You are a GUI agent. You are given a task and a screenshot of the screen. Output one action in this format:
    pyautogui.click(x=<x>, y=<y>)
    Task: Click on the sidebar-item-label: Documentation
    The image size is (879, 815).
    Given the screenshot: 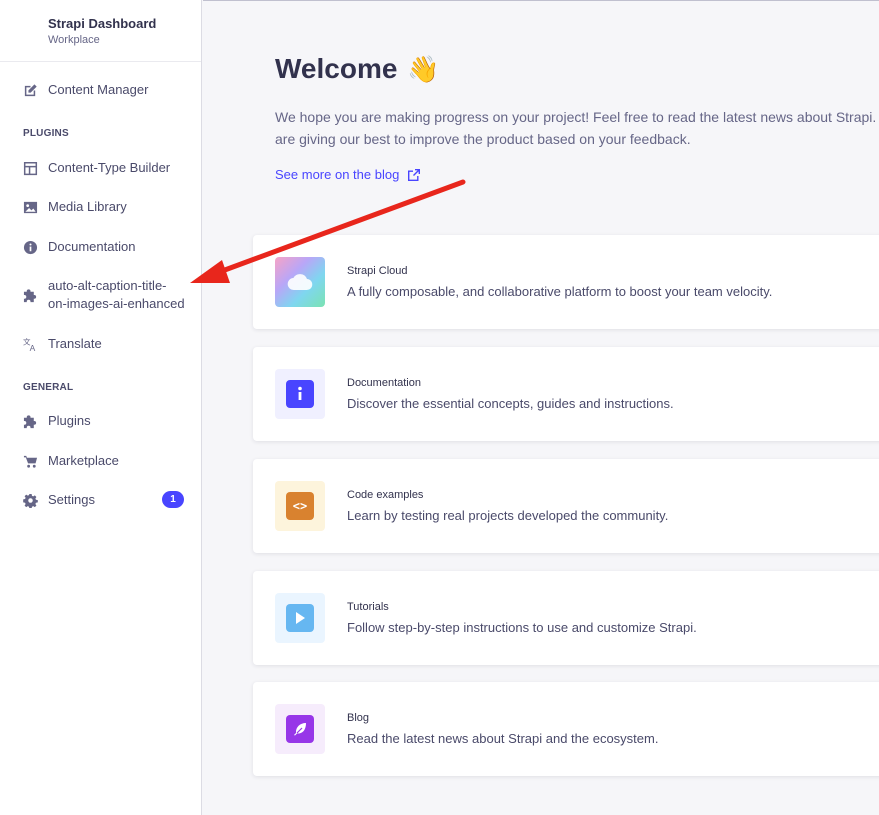 What is the action you would take?
    pyautogui.click(x=92, y=246)
    